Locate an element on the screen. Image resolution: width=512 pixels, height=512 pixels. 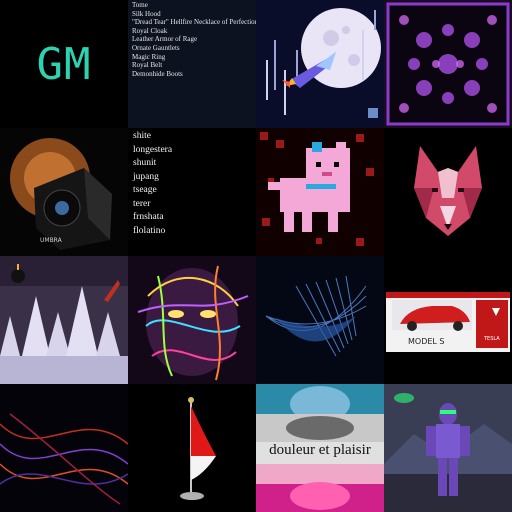
pixel-snow-peaks-tile is located at coordinates (64, 320).